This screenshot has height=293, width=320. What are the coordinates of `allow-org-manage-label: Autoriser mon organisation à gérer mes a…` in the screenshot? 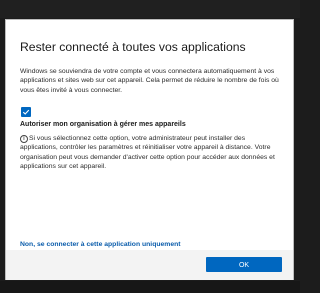 It's located at (151, 124).